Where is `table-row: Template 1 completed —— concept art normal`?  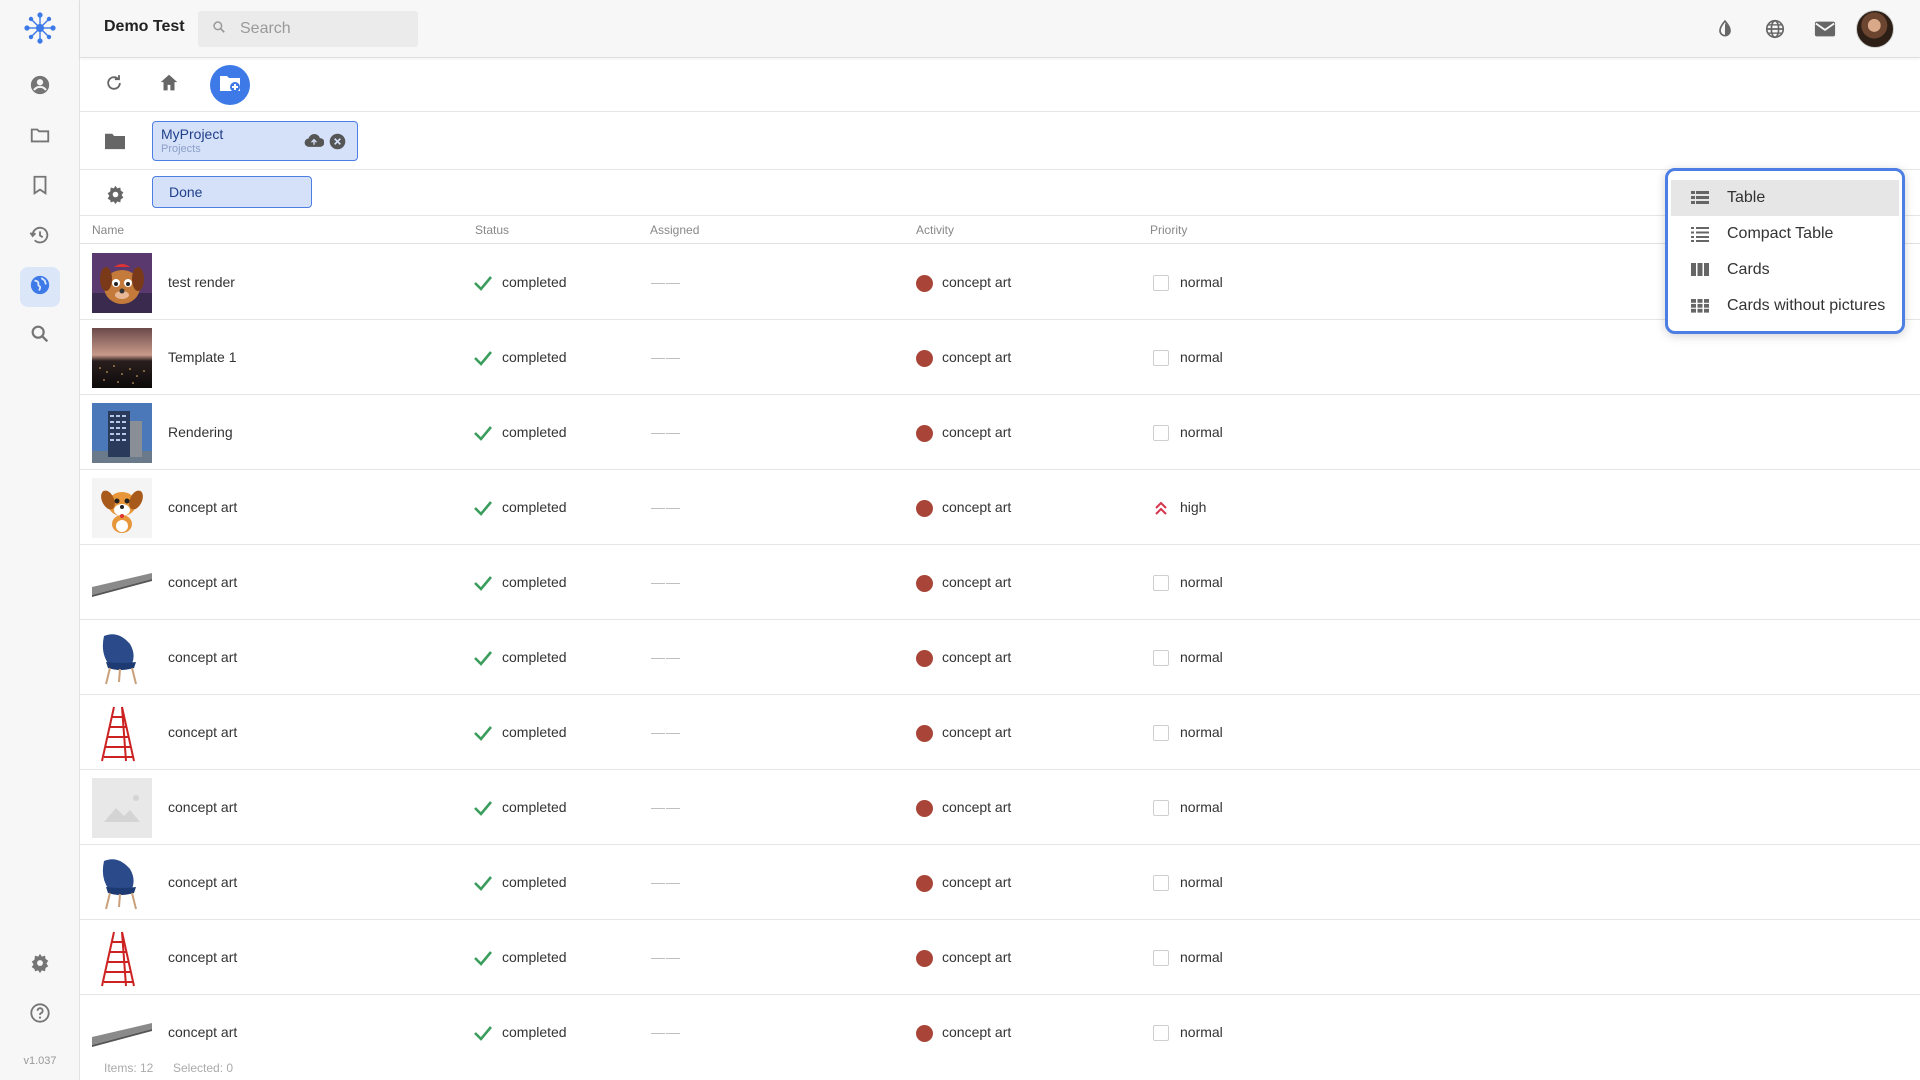 table-row: Template 1 completed —— concept art normal is located at coordinates (1000, 357).